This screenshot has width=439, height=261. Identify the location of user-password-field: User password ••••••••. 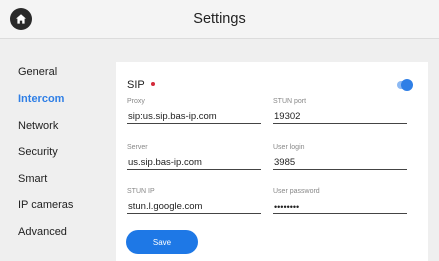
(340, 200).